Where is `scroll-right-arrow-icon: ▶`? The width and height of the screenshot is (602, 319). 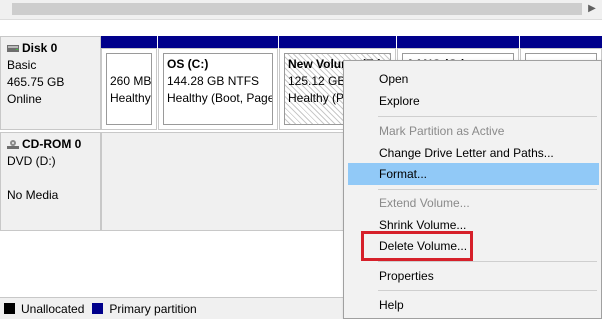 scroll-right-arrow-icon: ▶ is located at coordinates (592, 9).